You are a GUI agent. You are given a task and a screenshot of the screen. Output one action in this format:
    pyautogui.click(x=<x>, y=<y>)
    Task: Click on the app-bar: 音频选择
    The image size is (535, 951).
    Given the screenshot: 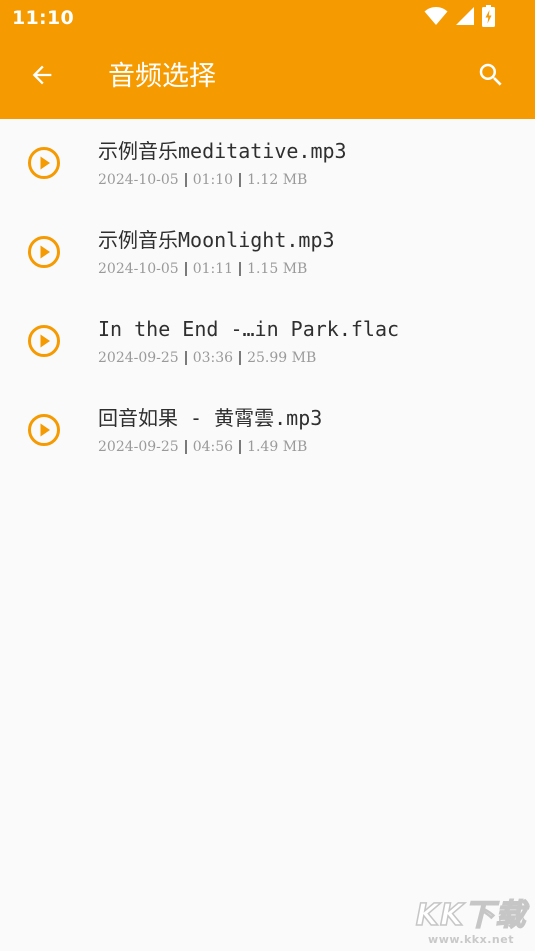 What is the action you would take?
    pyautogui.click(x=267, y=77)
    